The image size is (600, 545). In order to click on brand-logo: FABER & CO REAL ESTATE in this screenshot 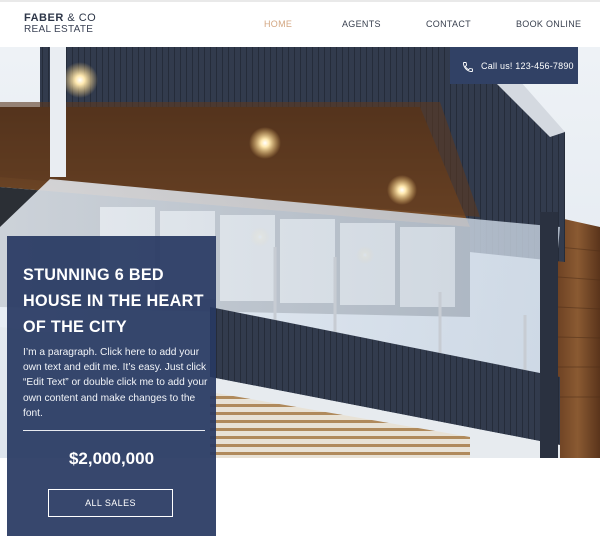, I will do `click(60, 24)`.